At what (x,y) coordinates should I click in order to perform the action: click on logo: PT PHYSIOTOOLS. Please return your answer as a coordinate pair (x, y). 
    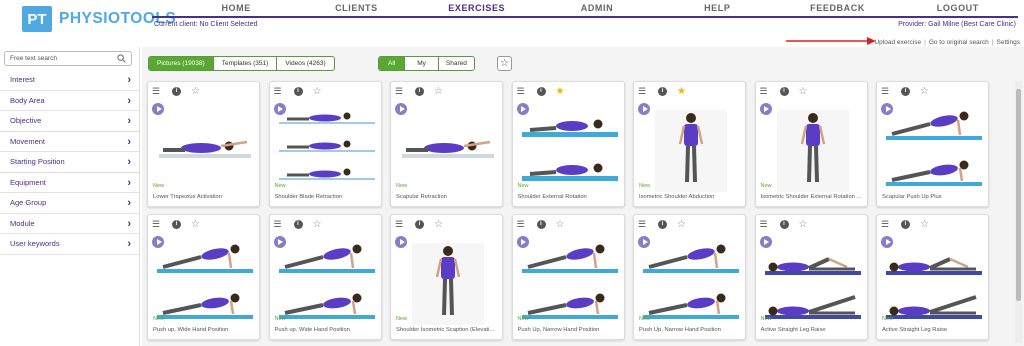
    Looking at the image, I should click on (99, 19).